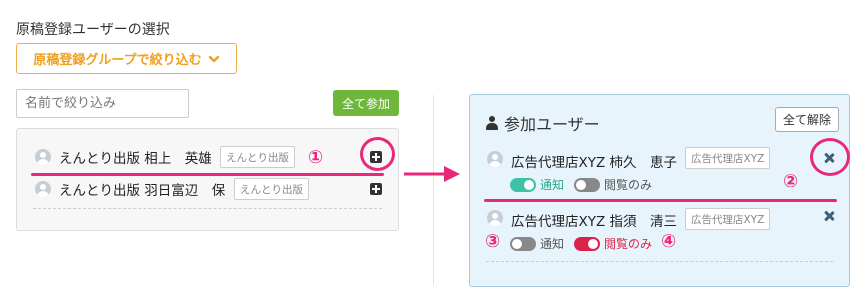 The width and height of the screenshot is (868, 298). Describe the element at coordinates (376, 189) in the screenshot. I see `add-user-button` at that location.